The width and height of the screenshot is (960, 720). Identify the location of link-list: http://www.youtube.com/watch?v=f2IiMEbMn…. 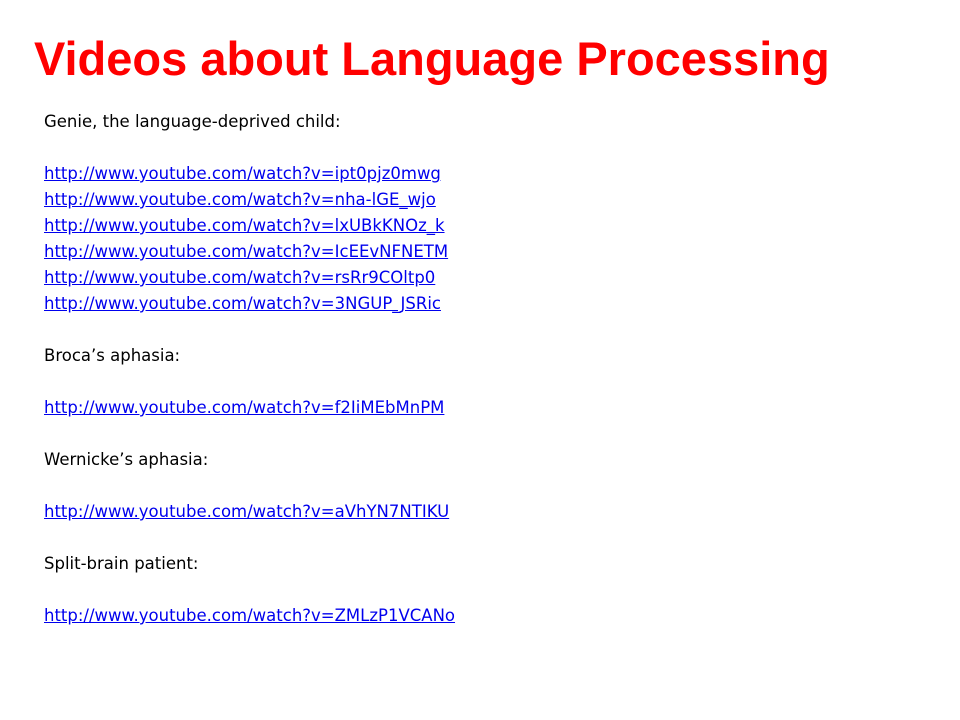
(484, 408).